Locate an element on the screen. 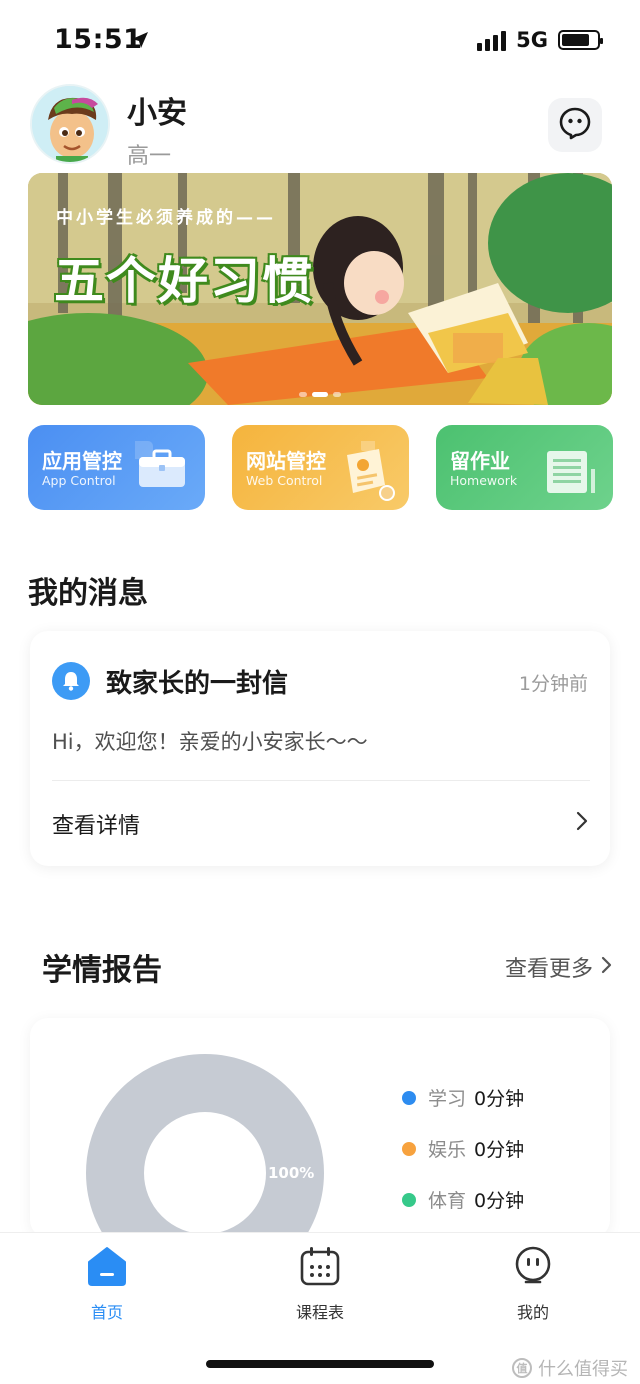 Image resolution: width=640 pixels, height=1384 pixels. tab-mine: 我的 is located at coordinates (533, 1284).